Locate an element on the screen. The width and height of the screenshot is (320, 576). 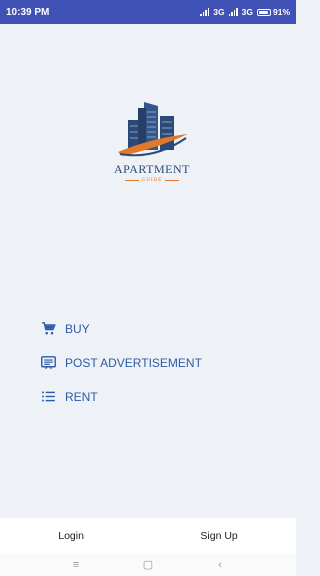
list-icon is located at coordinates (48, 396).